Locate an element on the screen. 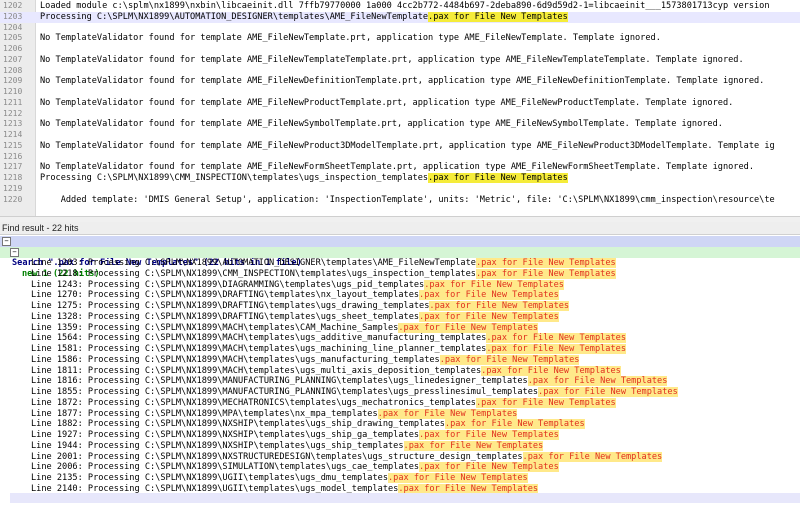 The height and width of the screenshot is (529, 800). line-number: 1219 is located at coordinates (13, 188).